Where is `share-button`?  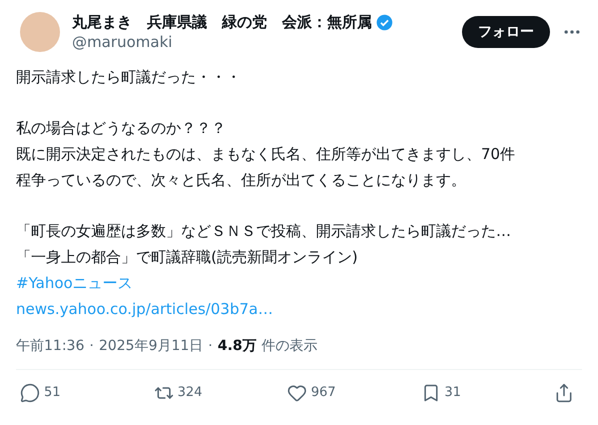
share-button is located at coordinates (564, 392).